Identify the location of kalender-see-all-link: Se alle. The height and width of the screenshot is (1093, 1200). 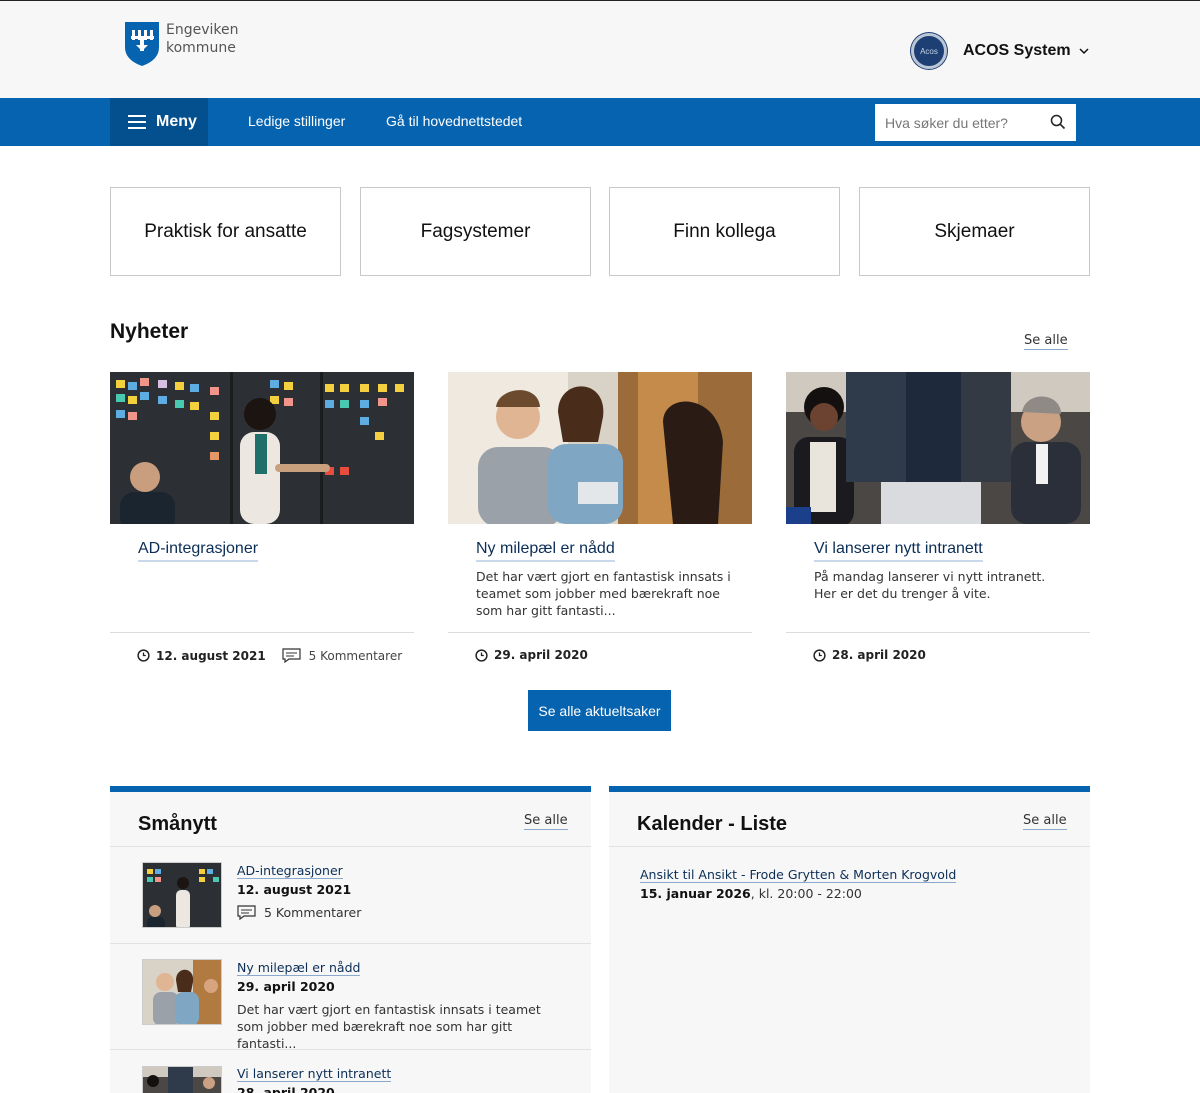
(1045, 821).